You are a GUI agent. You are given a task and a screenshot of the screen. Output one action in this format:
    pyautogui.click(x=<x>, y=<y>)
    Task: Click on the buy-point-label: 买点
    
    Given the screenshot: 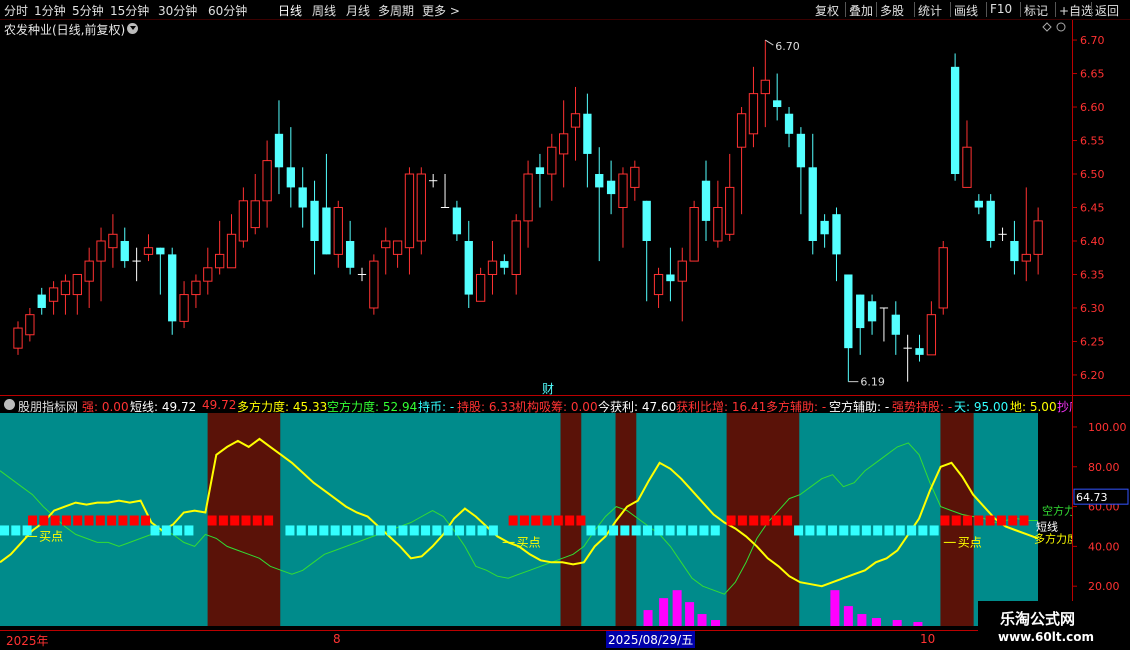 What is the action you would take?
    pyautogui.click(x=51, y=536)
    